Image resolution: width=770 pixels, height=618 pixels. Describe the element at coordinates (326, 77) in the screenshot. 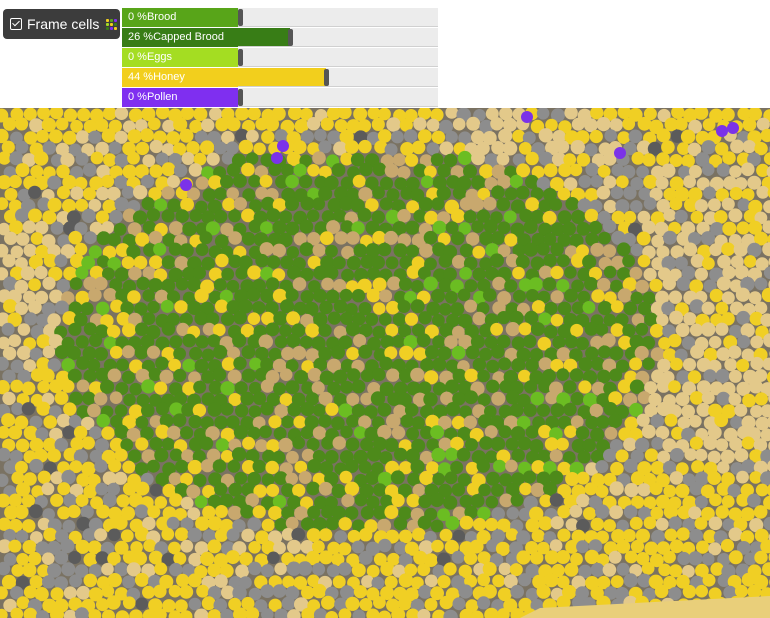

I see `stat-handle-honey` at that location.